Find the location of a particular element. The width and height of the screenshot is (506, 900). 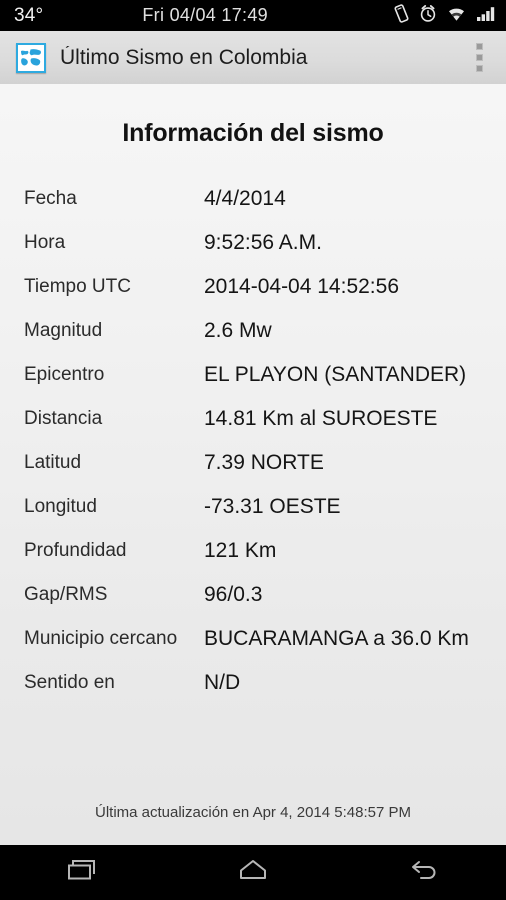

table-row: Gap/RMS 96/0.3 is located at coordinates (253, 595).